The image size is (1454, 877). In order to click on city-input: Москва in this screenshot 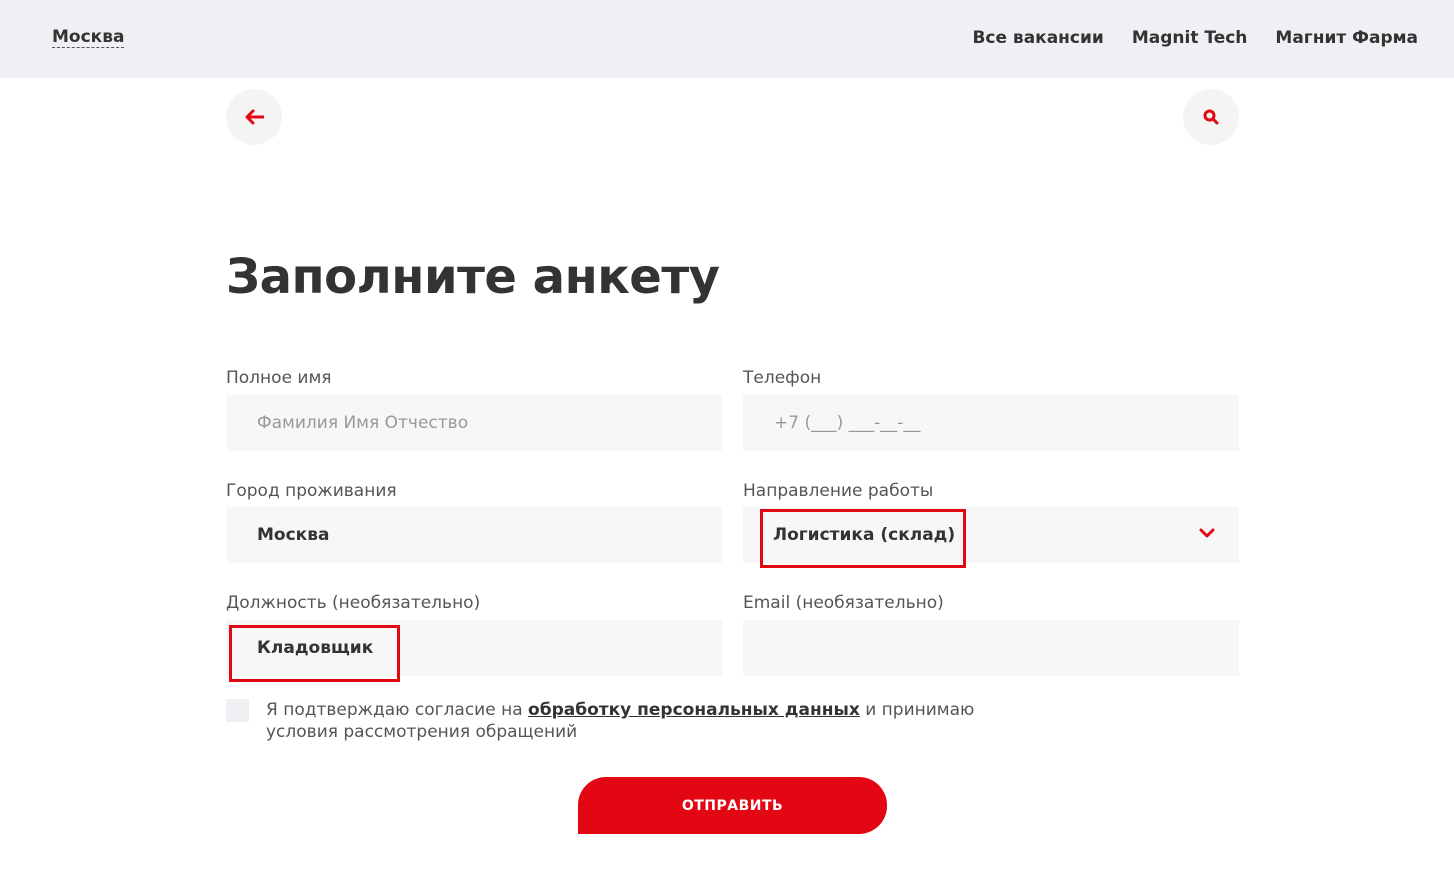, I will do `click(474, 535)`.